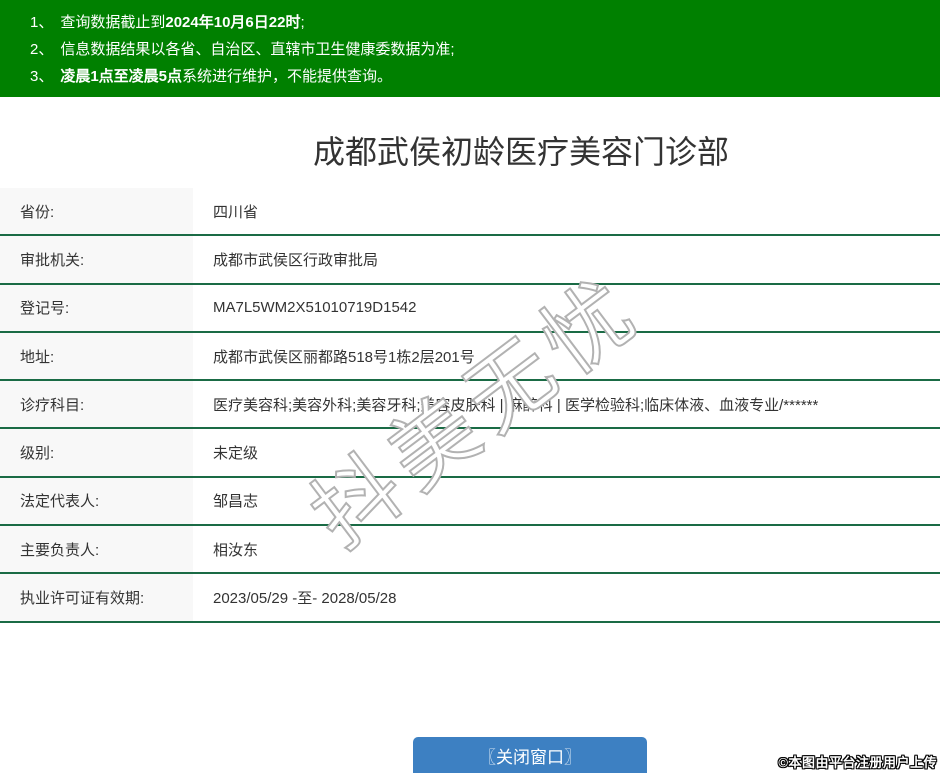  Describe the element at coordinates (315, 308) in the screenshot. I see `row-value: MA7L5WM2X51010719D1542` at that location.